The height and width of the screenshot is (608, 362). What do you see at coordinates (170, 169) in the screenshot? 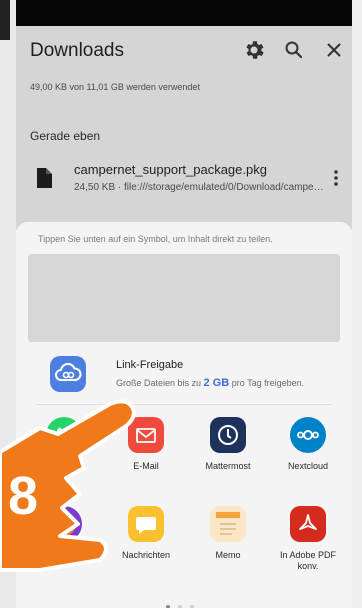
I see `download-file-name: campernet_support_package.pkg` at bounding box center [170, 169].